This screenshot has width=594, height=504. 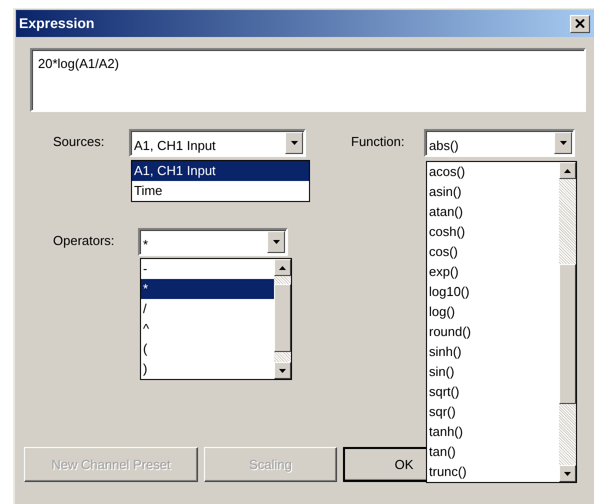 What do you see at coordinates (493, 272) in the screenshot?
I see `list-item: exp()` at bounding box center [493, 272].